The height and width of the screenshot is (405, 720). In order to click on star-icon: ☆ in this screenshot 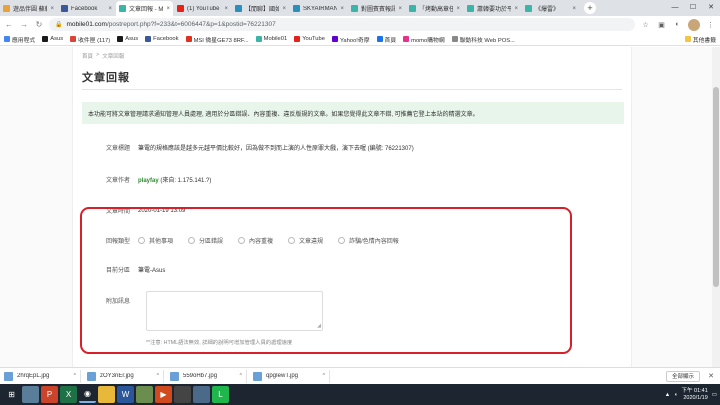, I will do `click(645, 24)`.